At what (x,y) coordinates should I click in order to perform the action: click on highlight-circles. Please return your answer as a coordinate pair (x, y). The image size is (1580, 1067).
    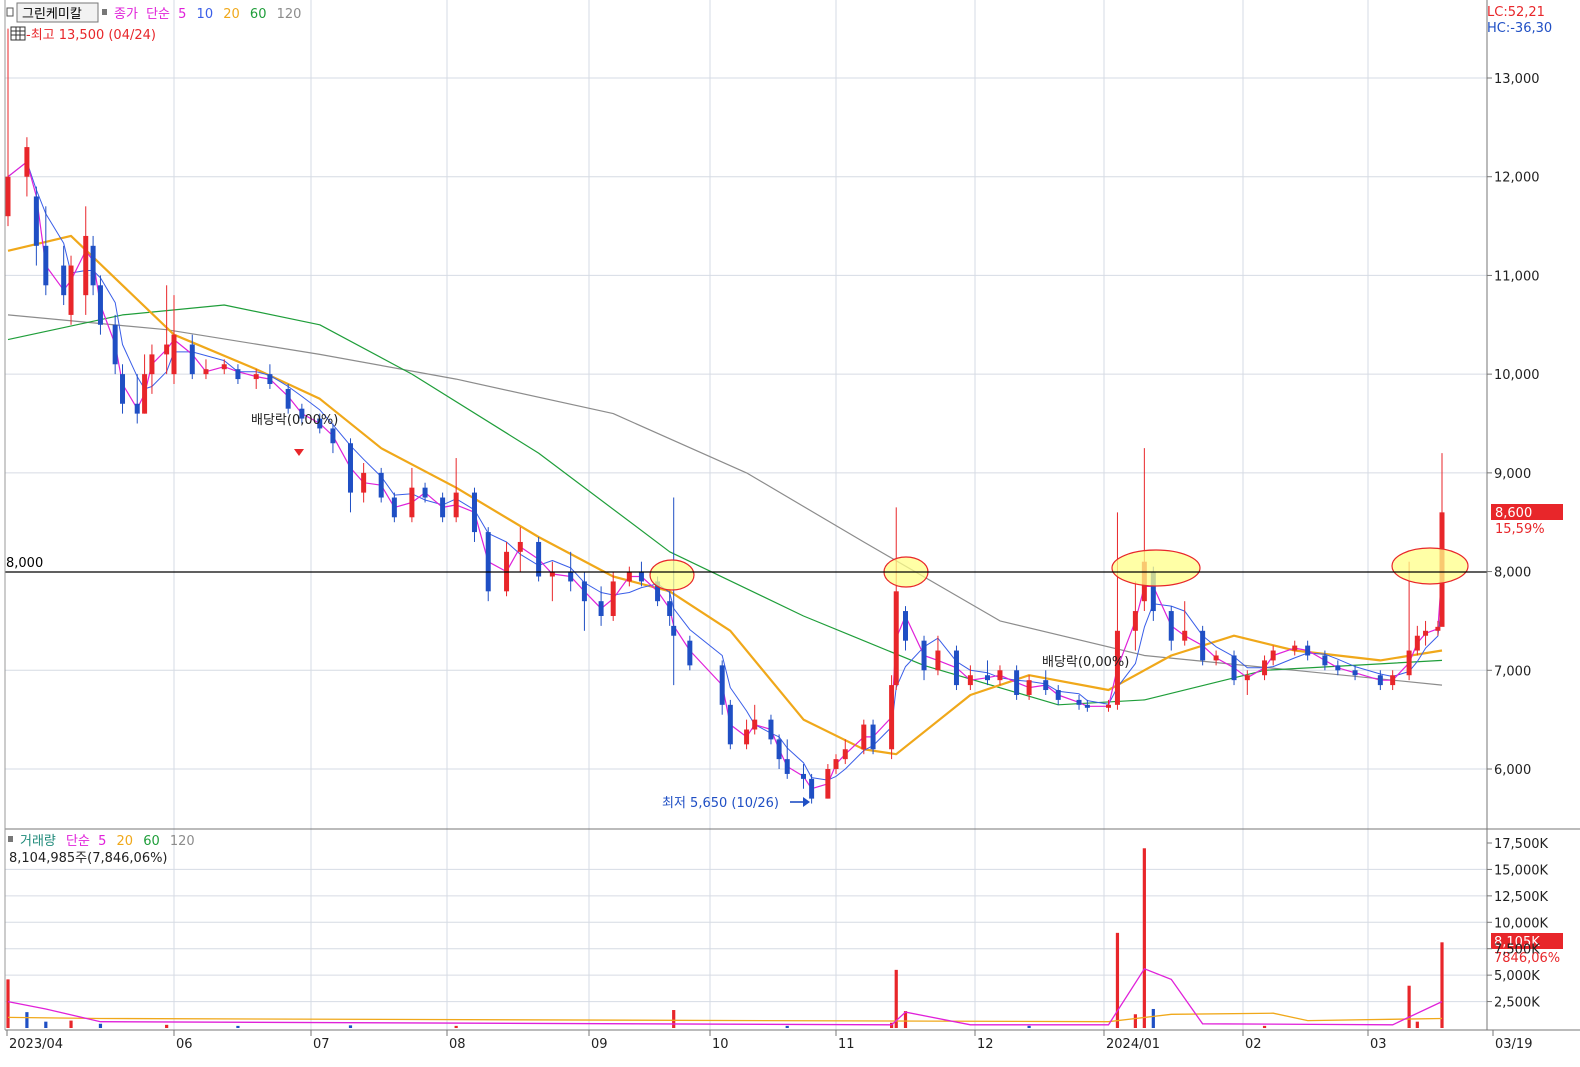
    Looking at the image, I should click on (1059, 569).